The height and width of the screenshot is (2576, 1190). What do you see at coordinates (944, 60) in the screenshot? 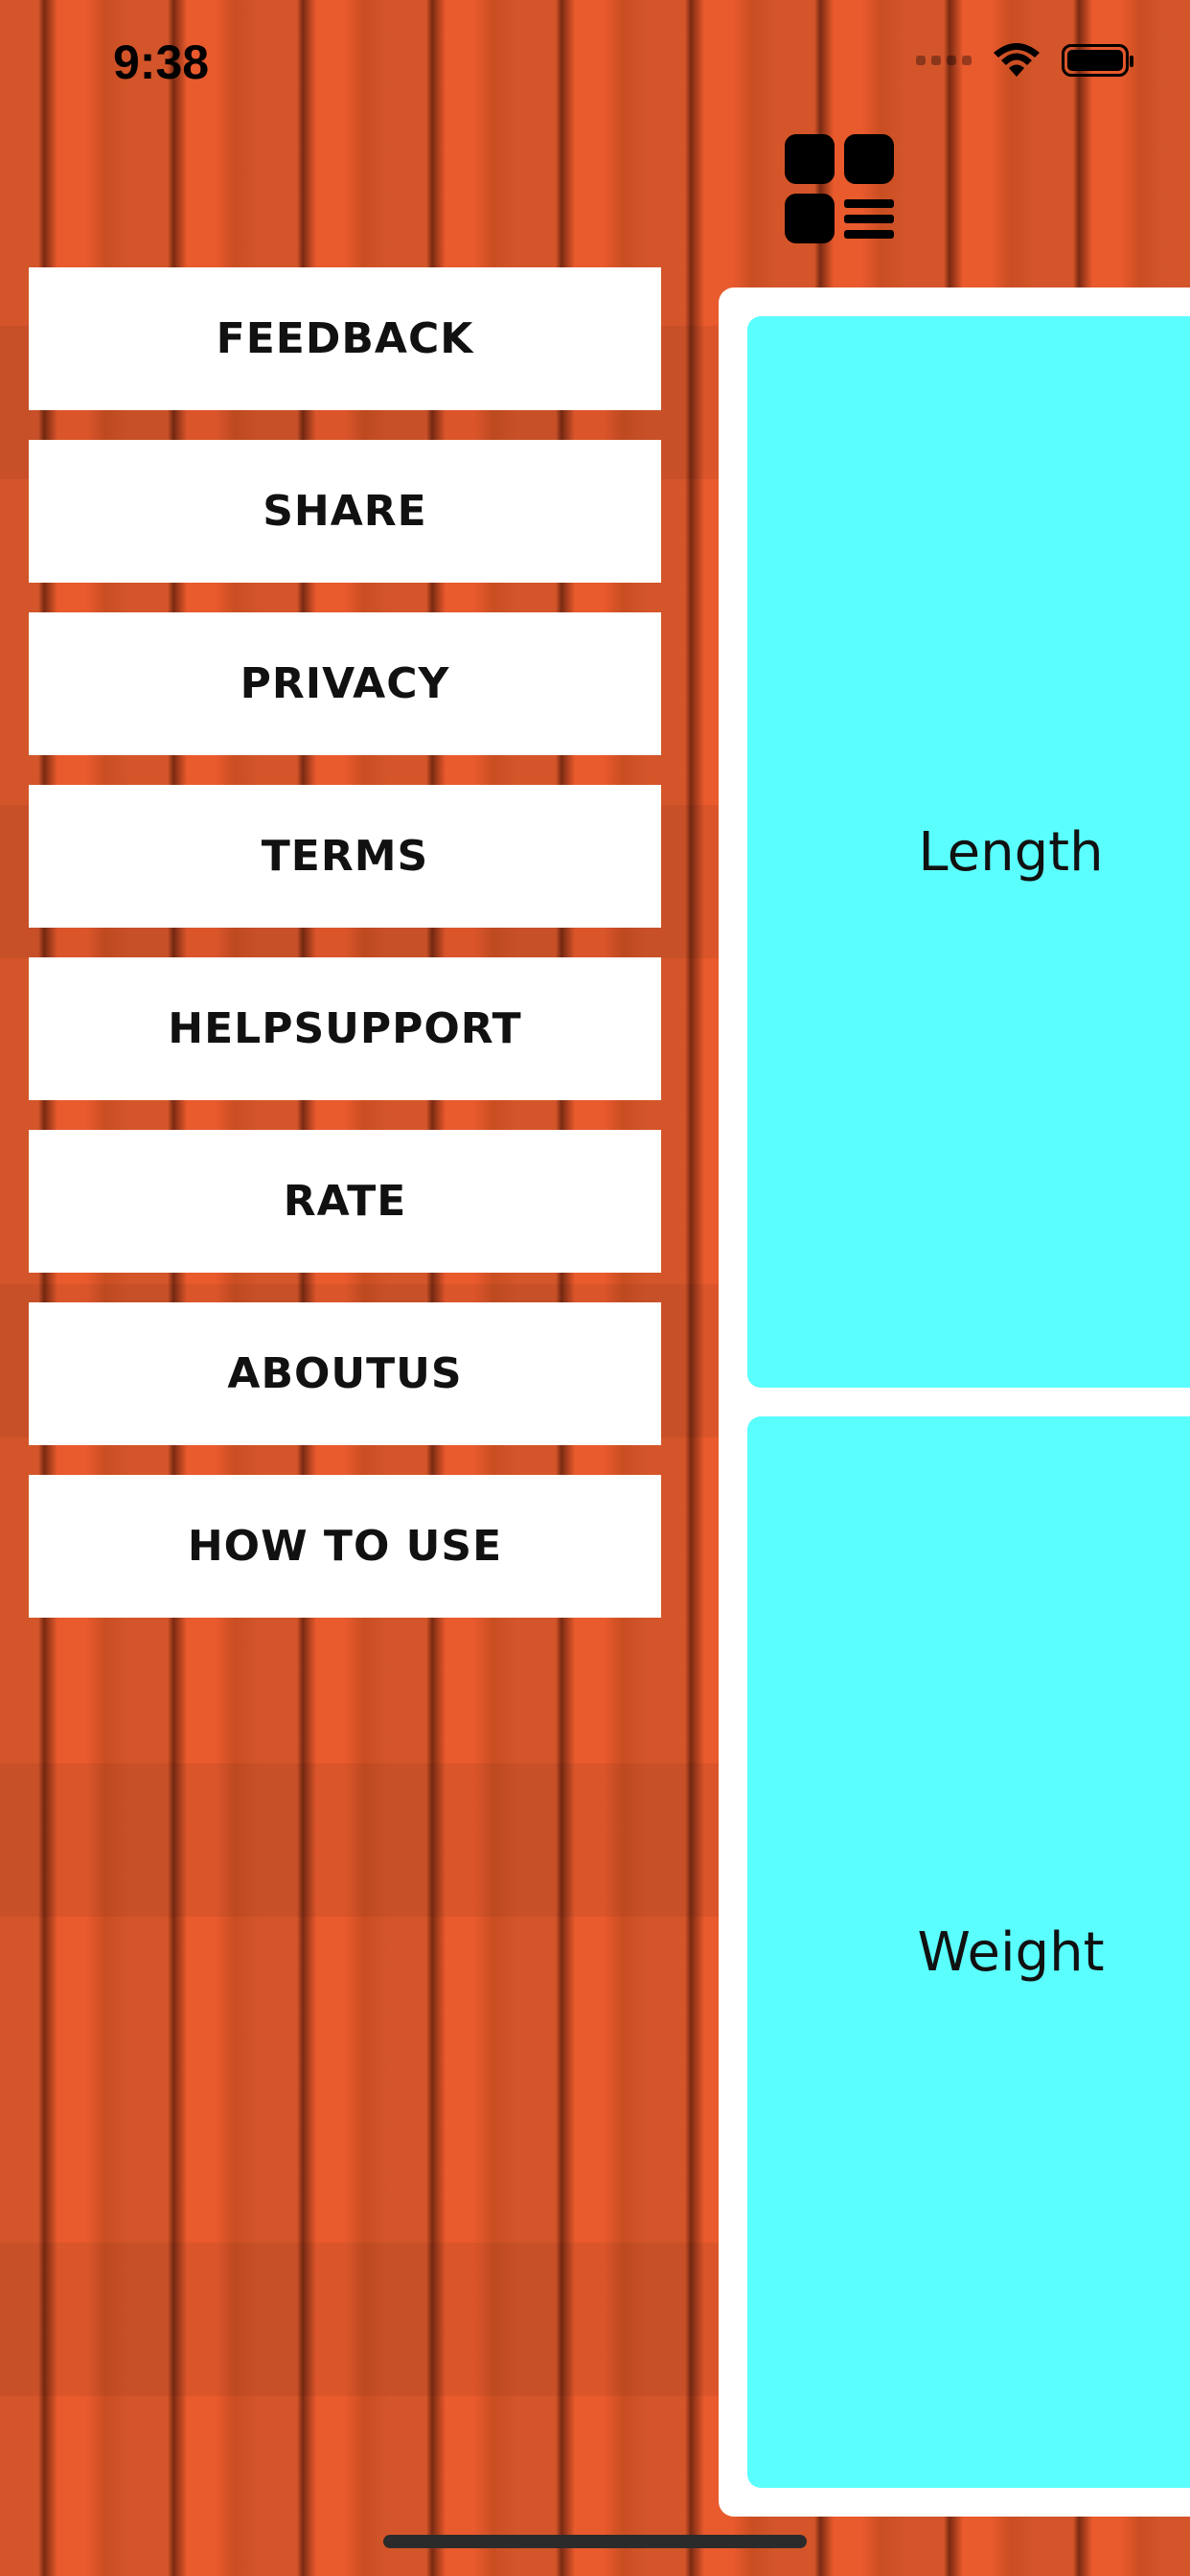
I see `signal-icon` at bounding box center [944, 60].